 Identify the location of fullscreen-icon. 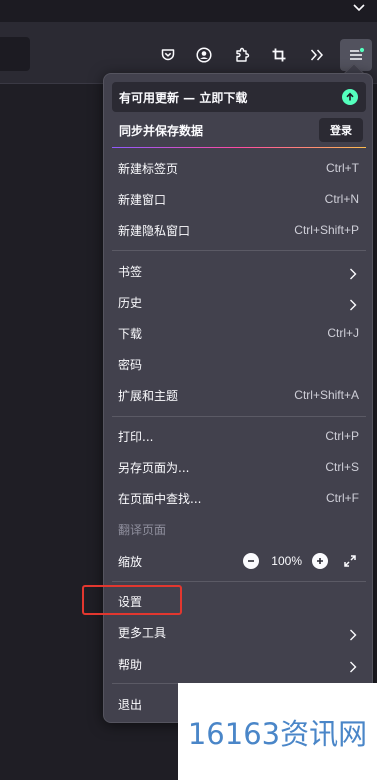
(350, 561).